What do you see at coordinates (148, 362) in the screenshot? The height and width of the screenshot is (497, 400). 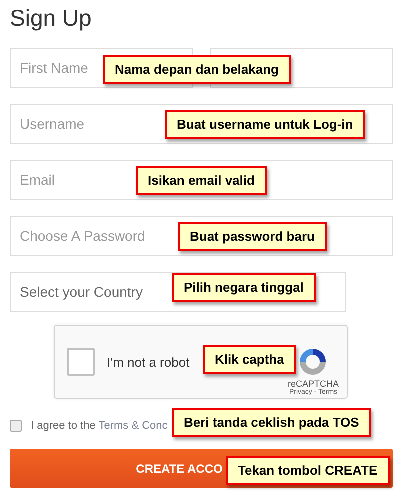 I see `captcha-label: I'm not a robot` at bounding box center [148, 362].